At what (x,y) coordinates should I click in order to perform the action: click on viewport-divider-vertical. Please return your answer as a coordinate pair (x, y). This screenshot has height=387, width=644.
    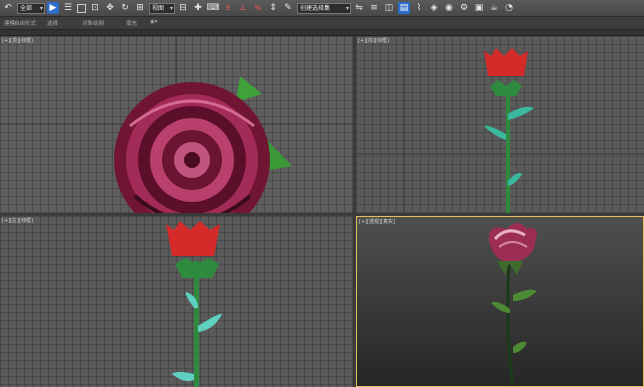
    Looking at the image, I should click on (354, 211).